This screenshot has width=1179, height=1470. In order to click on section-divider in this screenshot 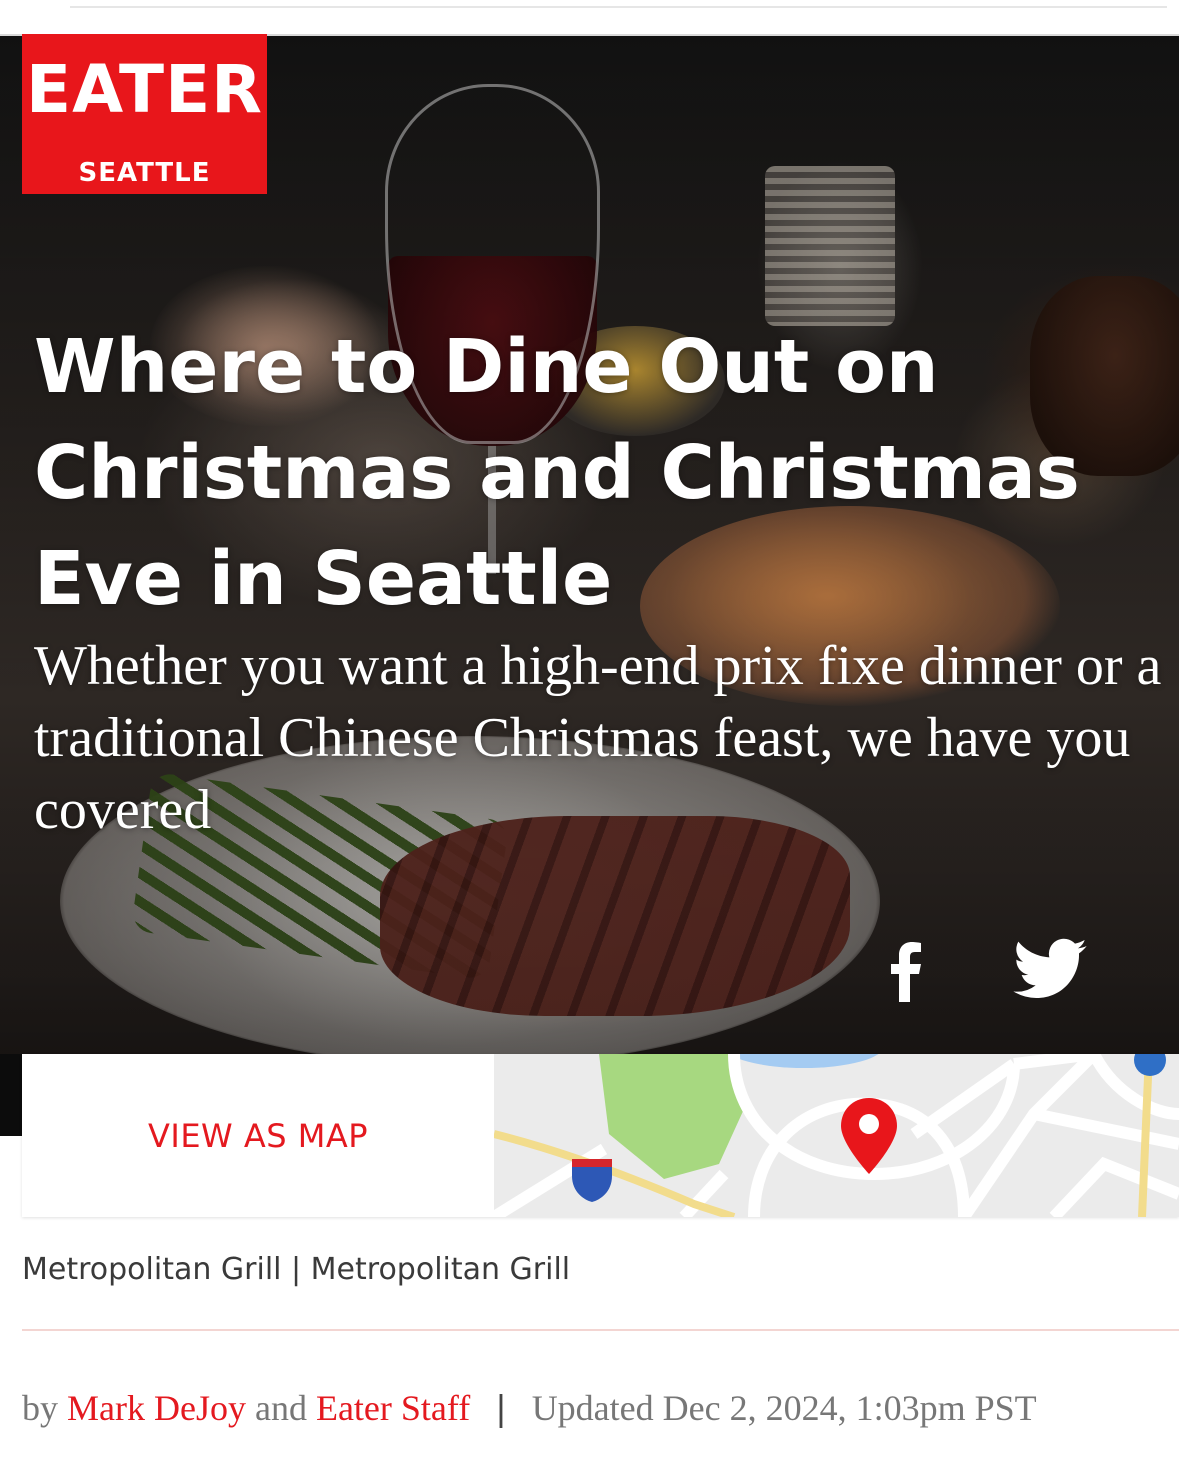, I will do `click(600, 1330)`.